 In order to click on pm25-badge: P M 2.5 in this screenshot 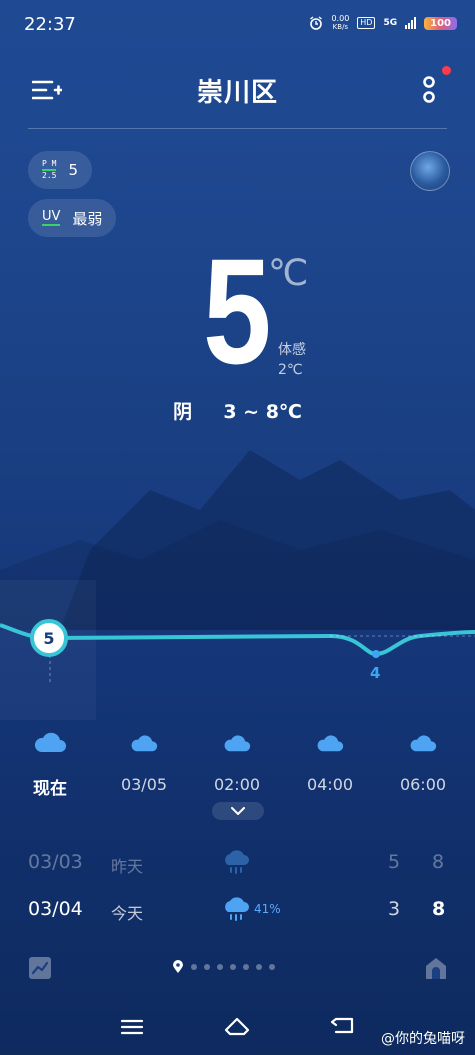, I will do `click(49, 169)`.